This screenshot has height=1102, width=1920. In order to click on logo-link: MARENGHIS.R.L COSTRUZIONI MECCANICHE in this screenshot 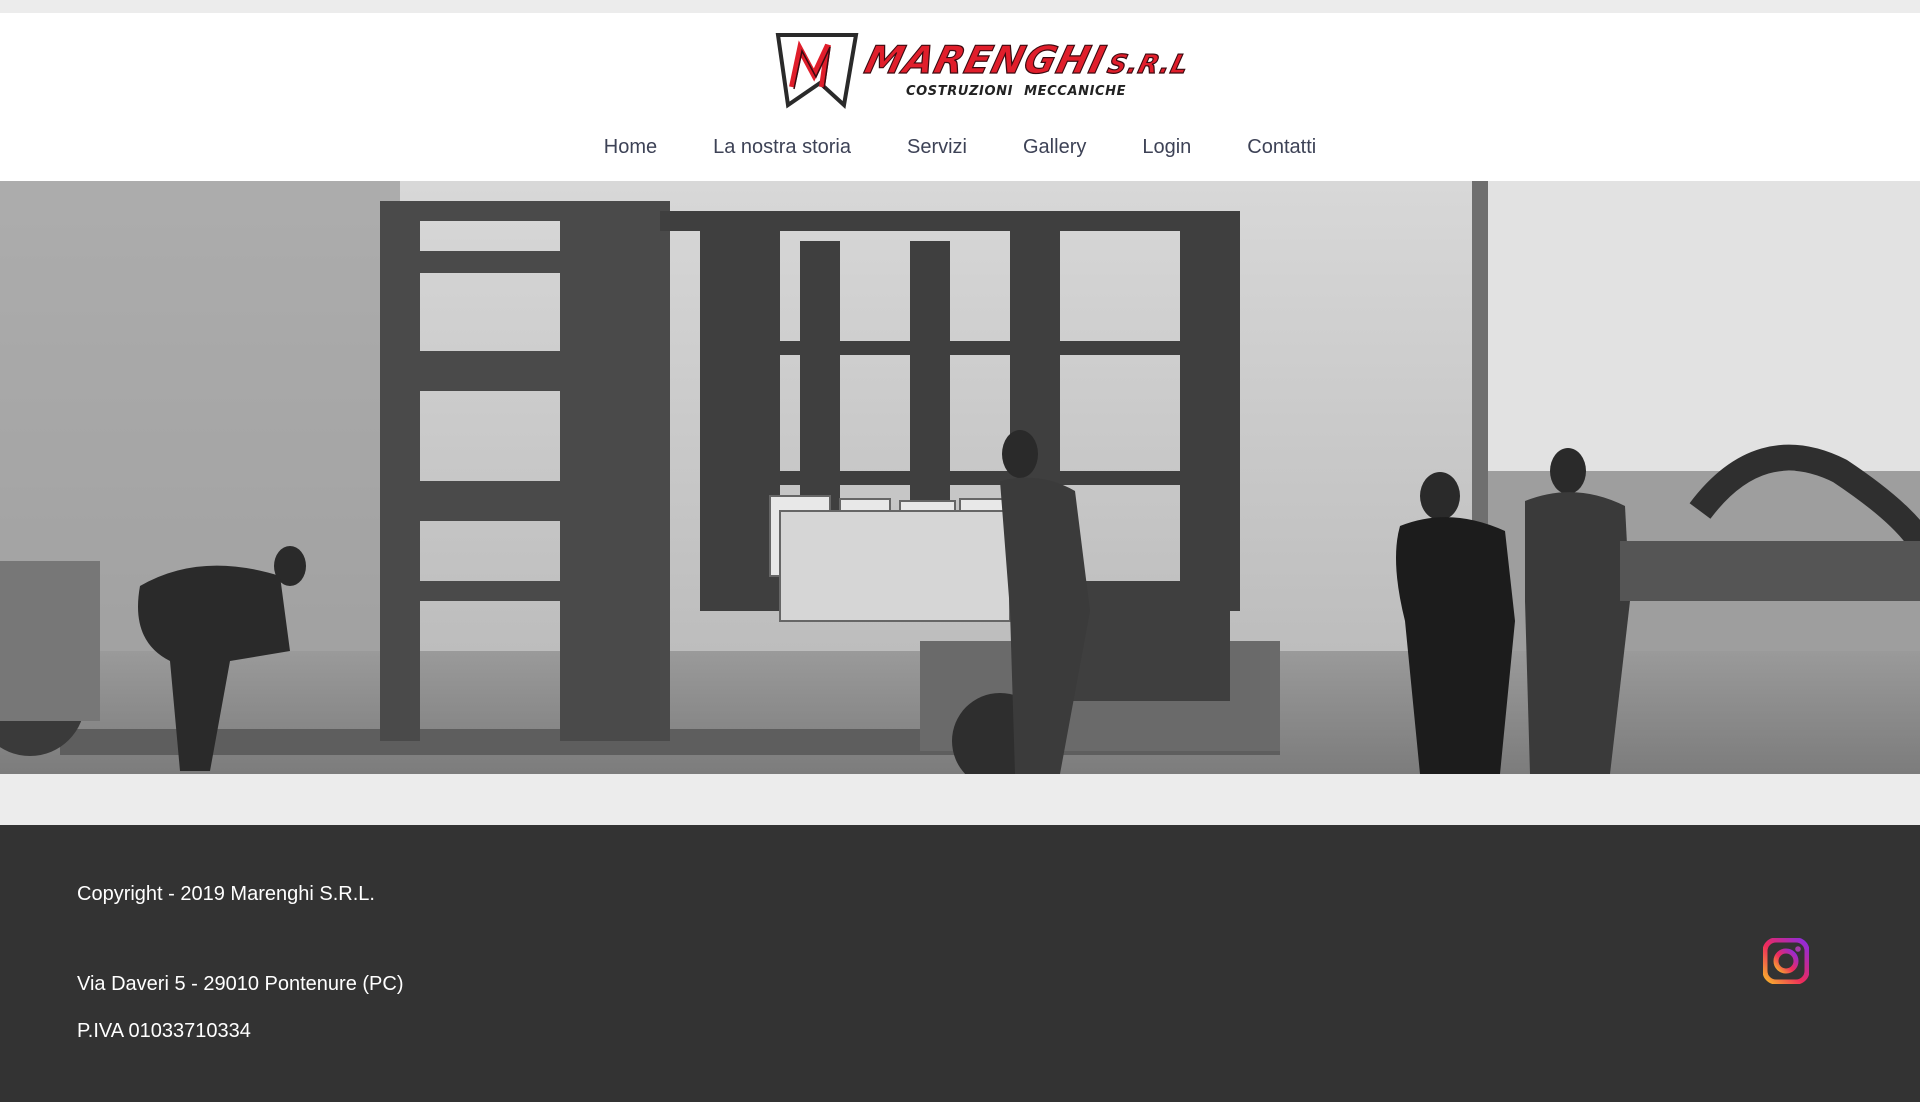, I will do `click(983, 67)`.